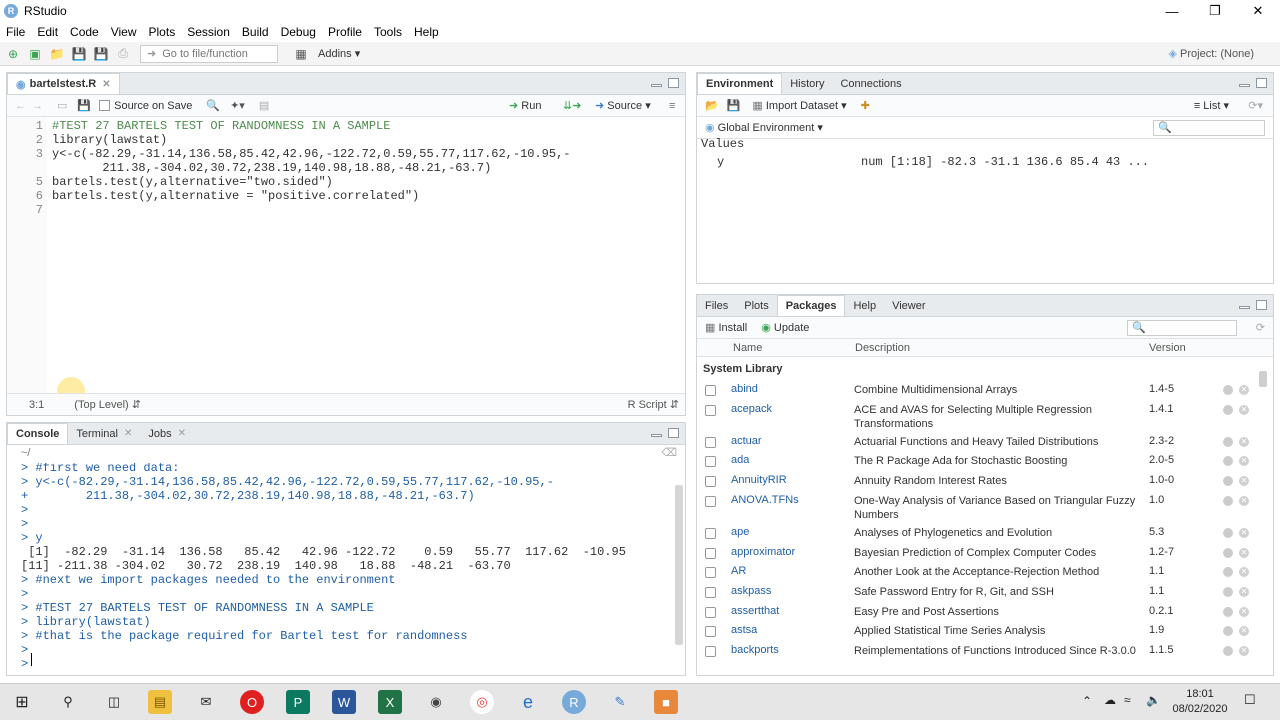 This screenshot has height=720, width=1280. I want to click on tab-environment: Environment, so click(740, 83).